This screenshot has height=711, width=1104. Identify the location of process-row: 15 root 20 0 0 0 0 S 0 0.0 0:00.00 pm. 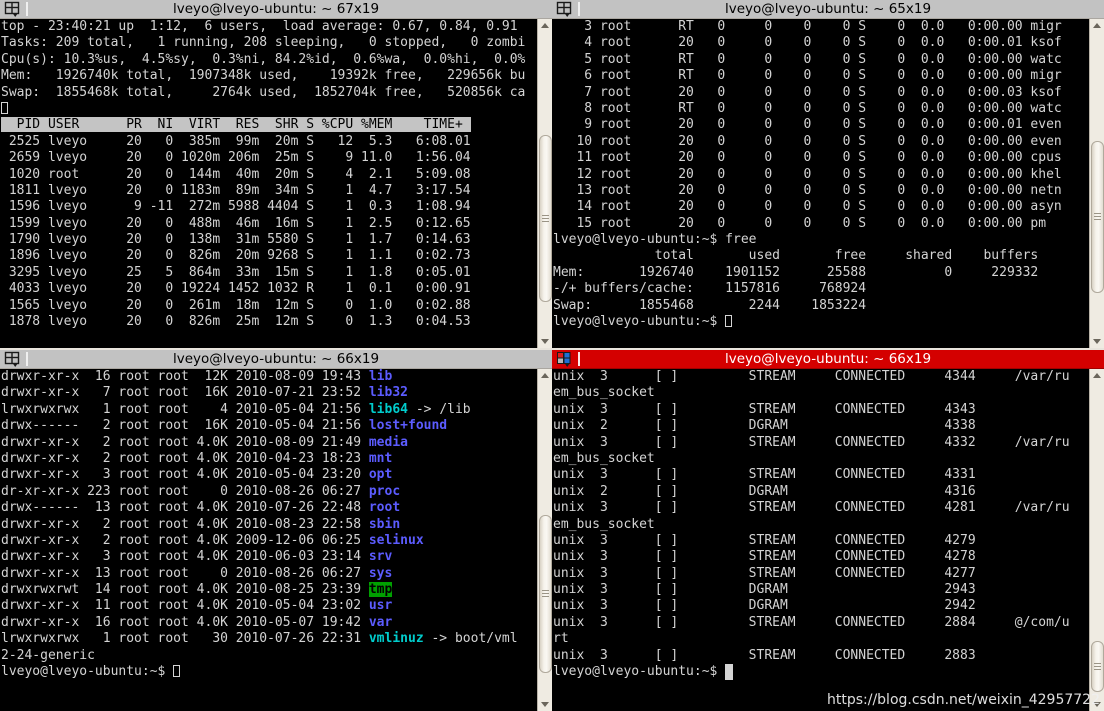
(800, 223).